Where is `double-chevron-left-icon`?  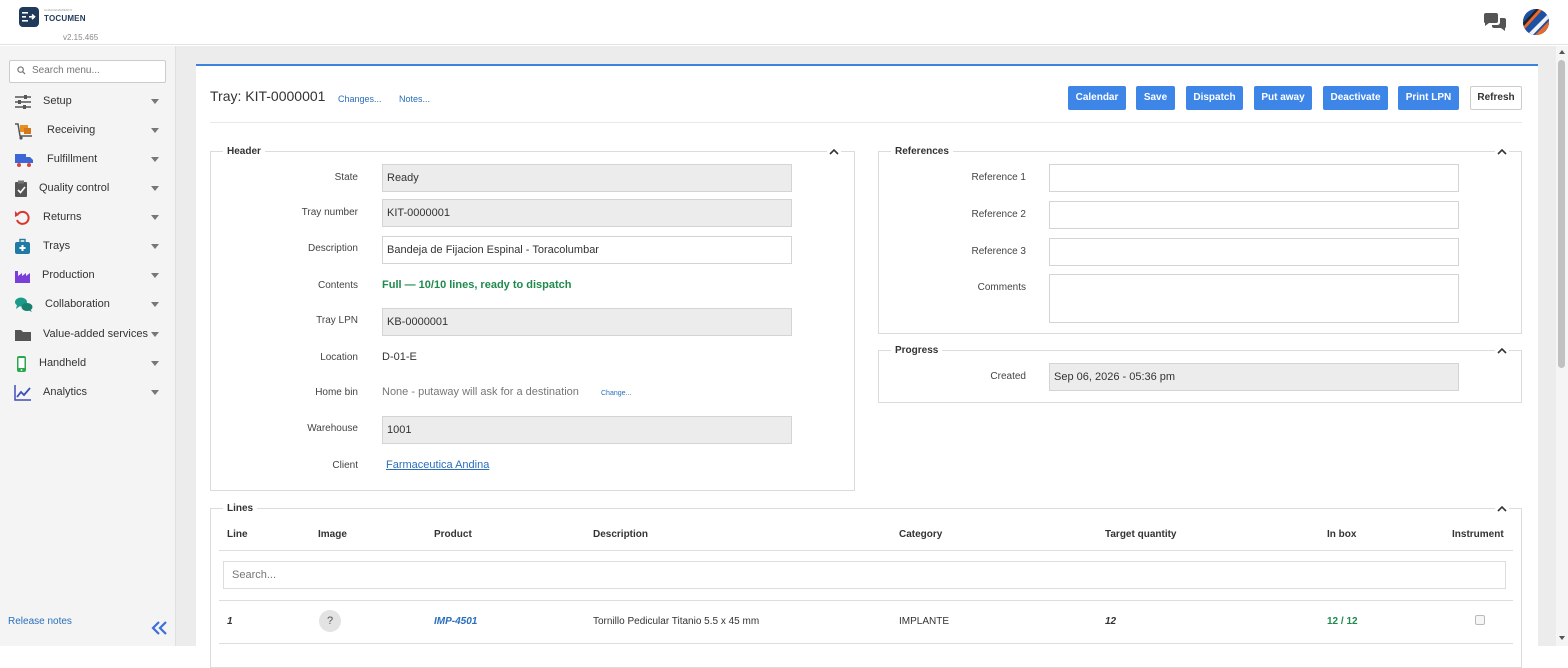 double-chevron-left-icon is located at coordinates (160, 628).